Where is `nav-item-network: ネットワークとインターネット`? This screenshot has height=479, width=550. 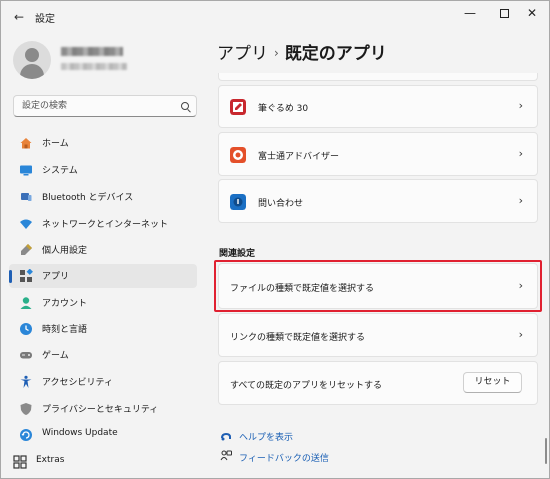 nav-item-network: ネットワークとインターネット is located at coordinates (103, 224).